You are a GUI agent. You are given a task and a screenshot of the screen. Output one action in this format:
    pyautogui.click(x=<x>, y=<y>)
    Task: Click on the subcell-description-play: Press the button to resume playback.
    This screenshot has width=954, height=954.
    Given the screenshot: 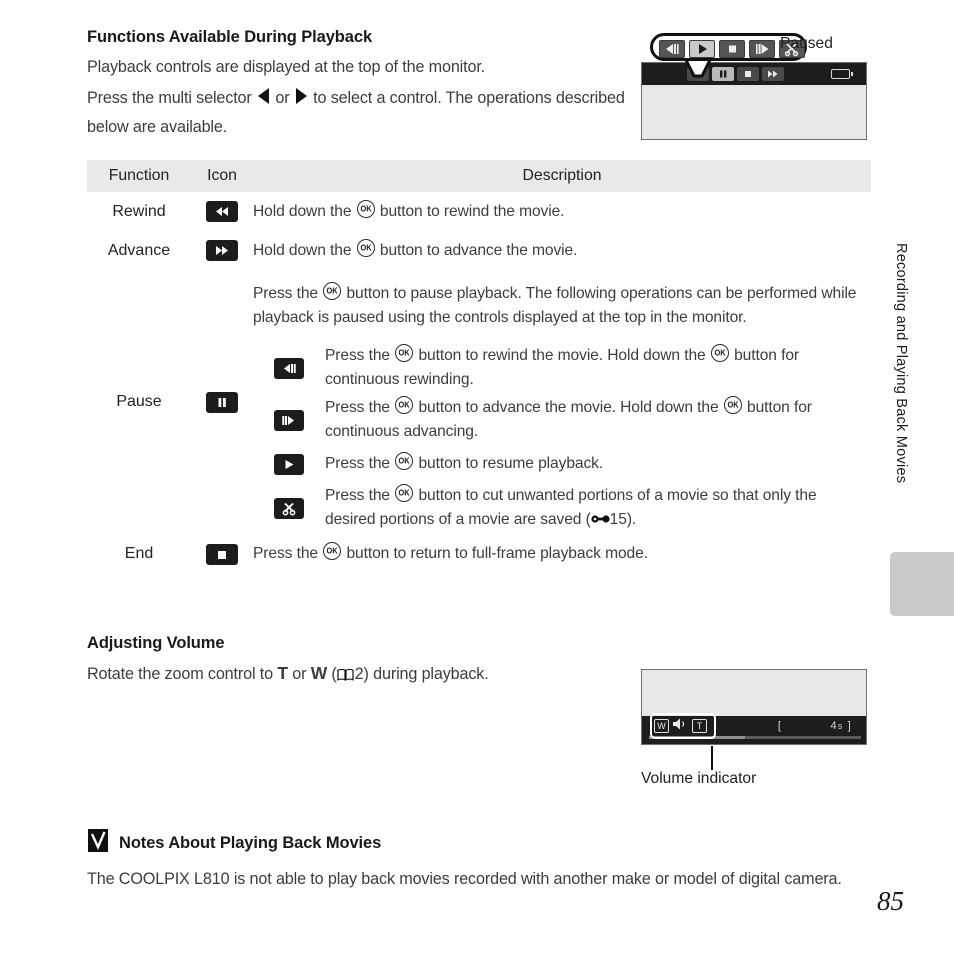 What is the action you would take?
    pyautogui.click(x=598, y=464)
    